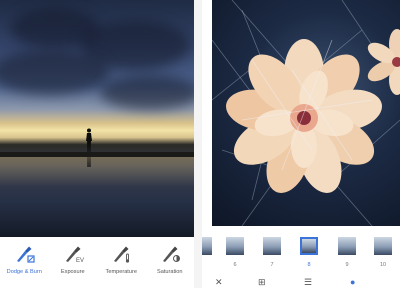  What do you see at coordinates (89, 162) in the screenshot?
I see `person-reflection` at bounding box center [89, 162].